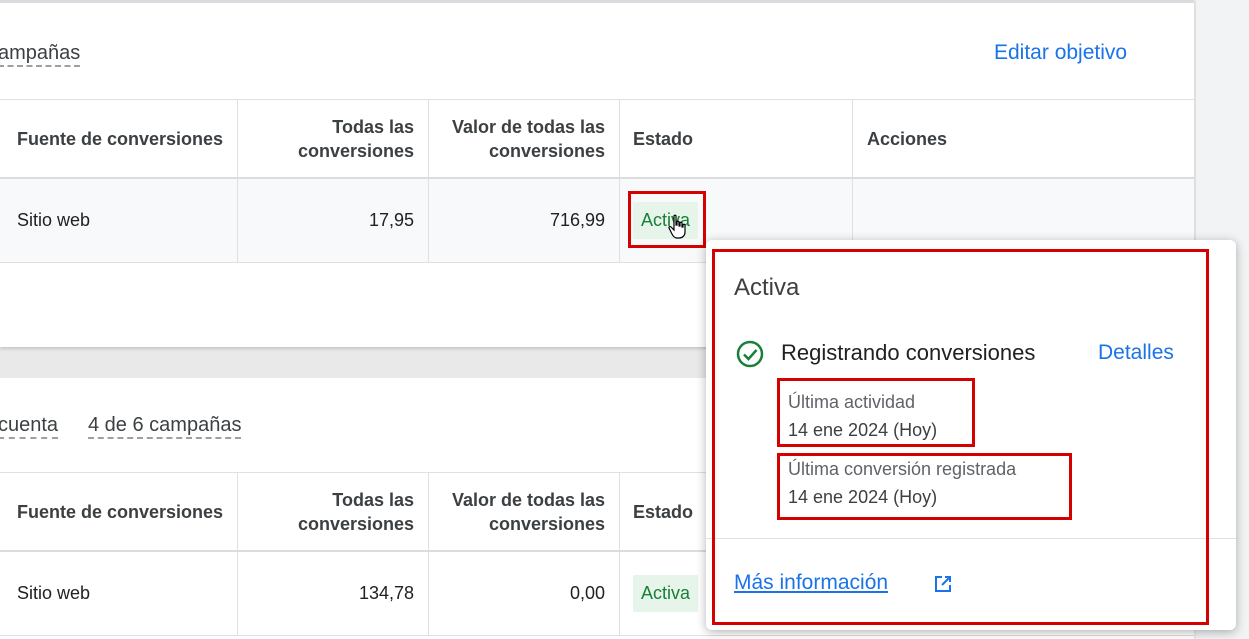 The width and height of the screenshot is (1249, 639). I want to click on header-status: Estado, so click(735, 138).